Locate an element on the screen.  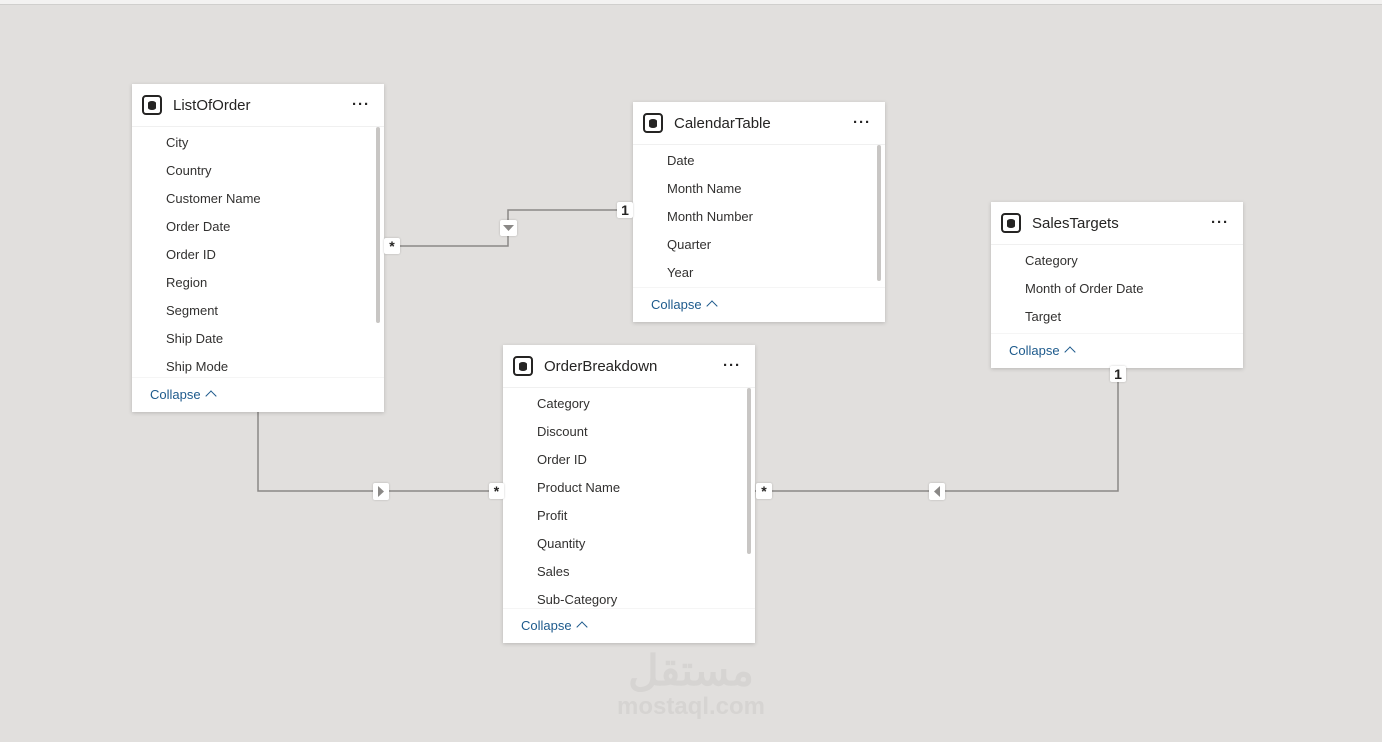
field-list: Category Month of Order Date Target is located at coordinates (1117, 289).